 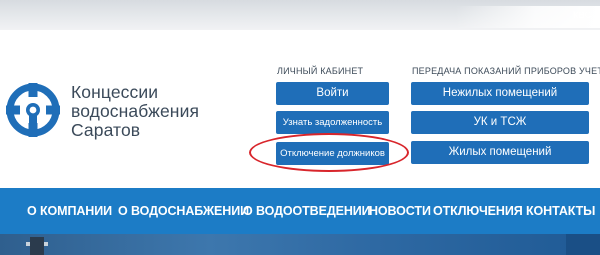 I want to click on nav-outages: ОТКЛЮЧЕНИЯ, so click(x=478, y=211).